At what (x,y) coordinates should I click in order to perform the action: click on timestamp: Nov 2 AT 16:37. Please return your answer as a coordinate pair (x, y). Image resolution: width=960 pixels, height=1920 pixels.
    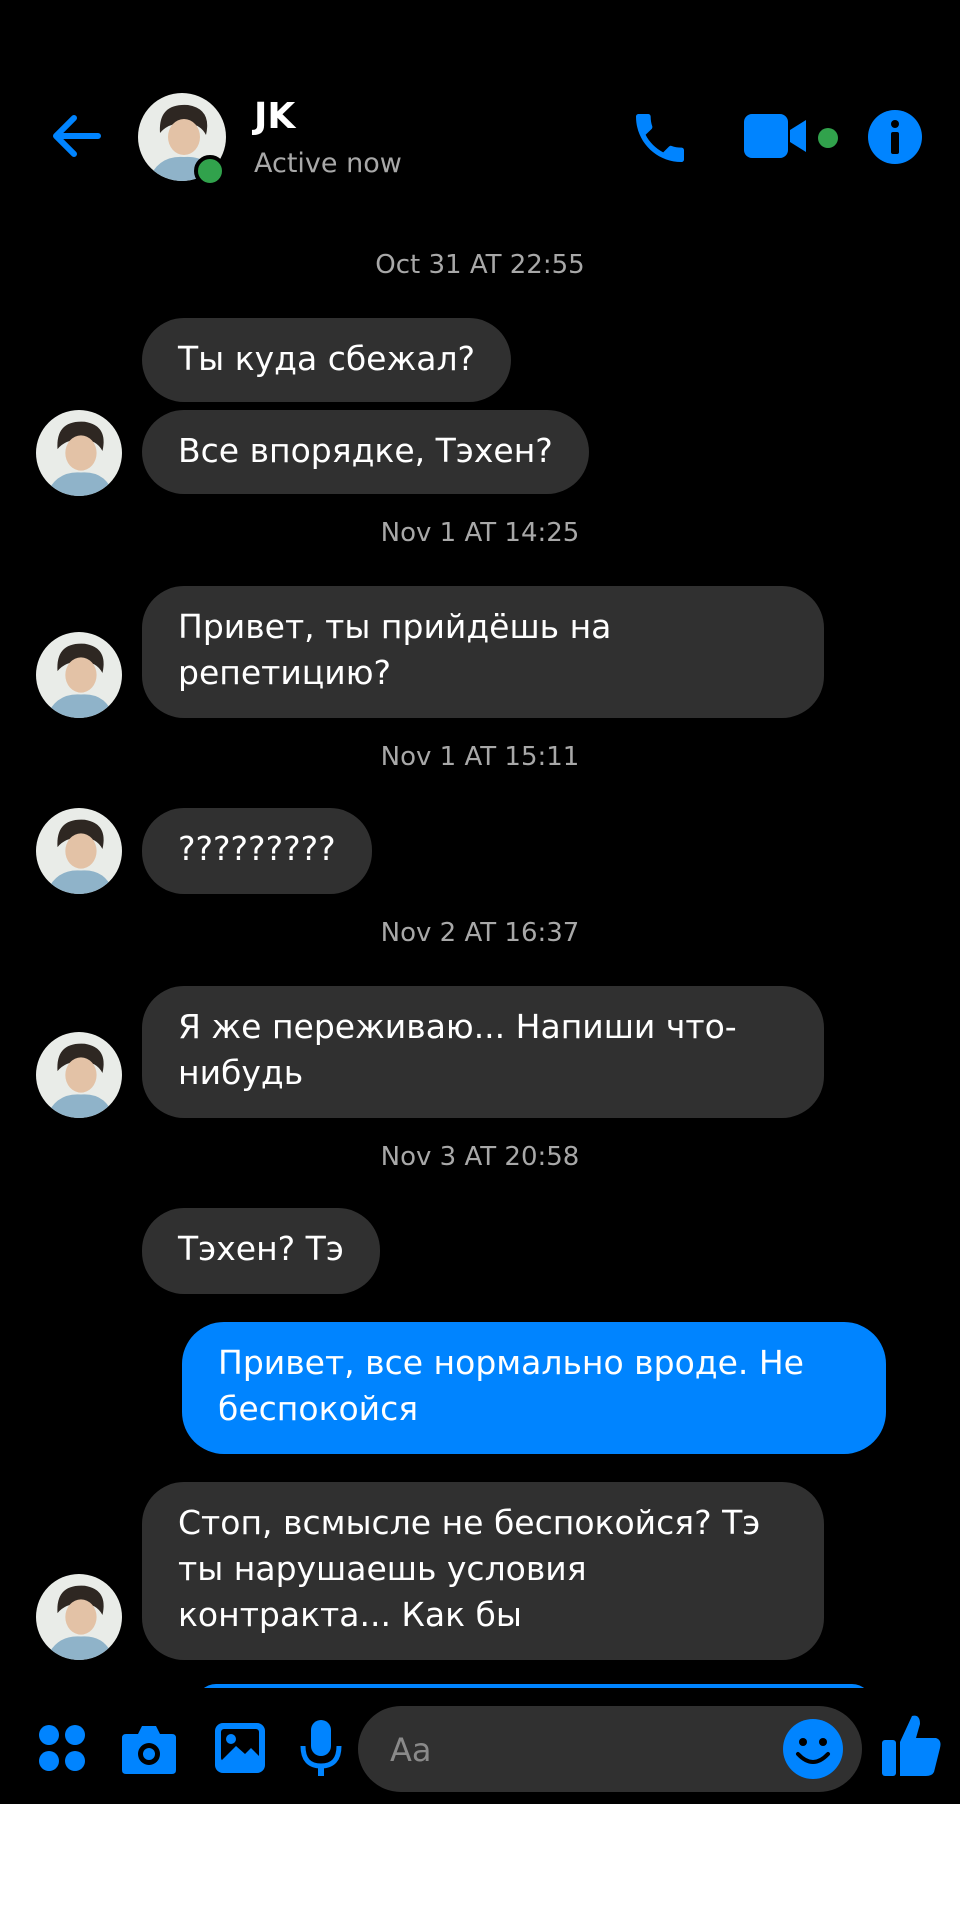
    Looking at the image, I should click on (480, 933).